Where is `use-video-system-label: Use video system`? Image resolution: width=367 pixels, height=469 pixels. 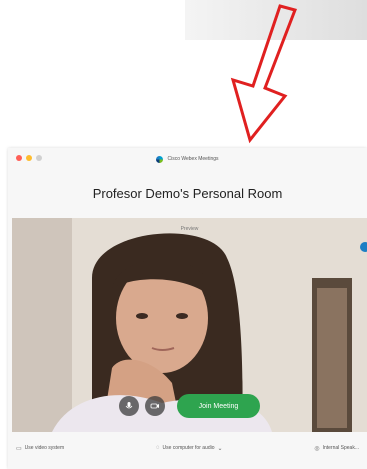 use-video-system-label: Use video system is located at coordinates (44, 448).